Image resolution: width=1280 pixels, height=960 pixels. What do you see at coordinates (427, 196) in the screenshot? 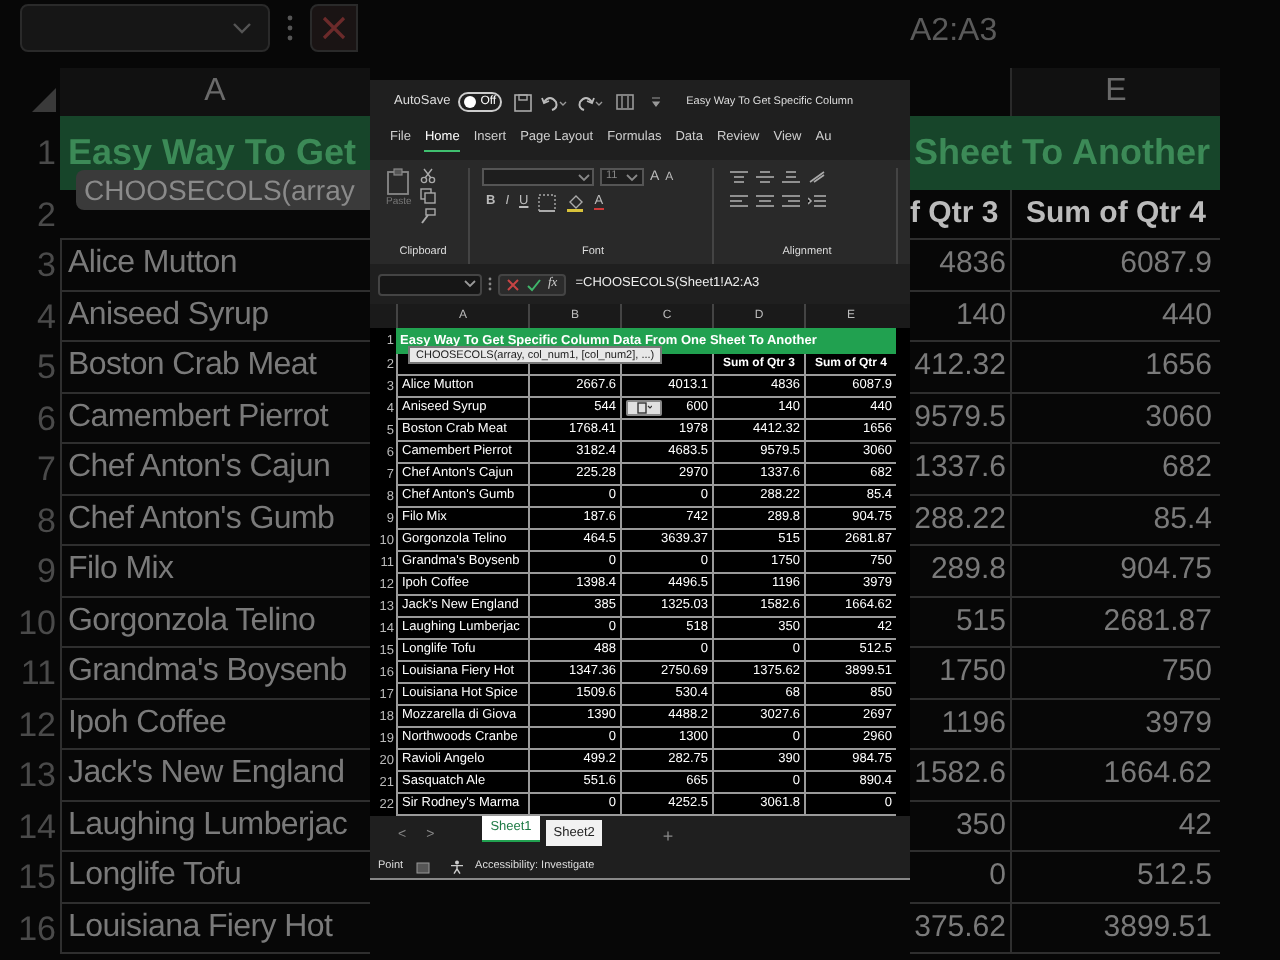
I see `copy-icon` at bounding box center [427, 196].